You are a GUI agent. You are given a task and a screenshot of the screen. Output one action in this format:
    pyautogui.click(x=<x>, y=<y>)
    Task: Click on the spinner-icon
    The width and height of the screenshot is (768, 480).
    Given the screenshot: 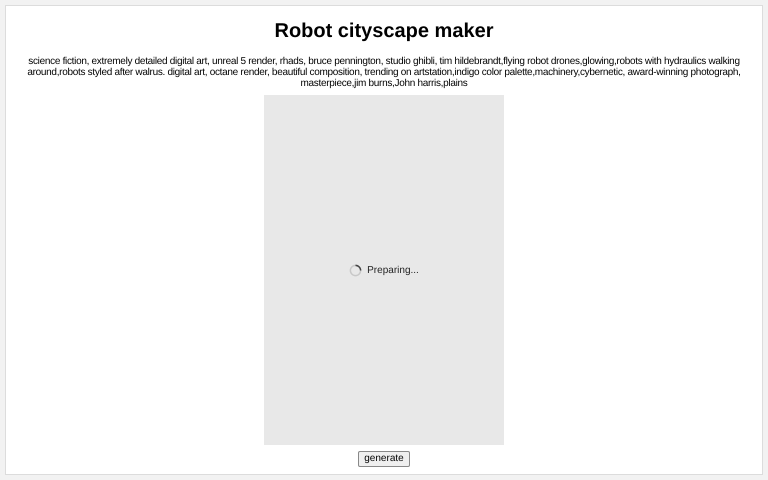 What is the action you would take?
    pyautogui.click(x=355, y=270)
    